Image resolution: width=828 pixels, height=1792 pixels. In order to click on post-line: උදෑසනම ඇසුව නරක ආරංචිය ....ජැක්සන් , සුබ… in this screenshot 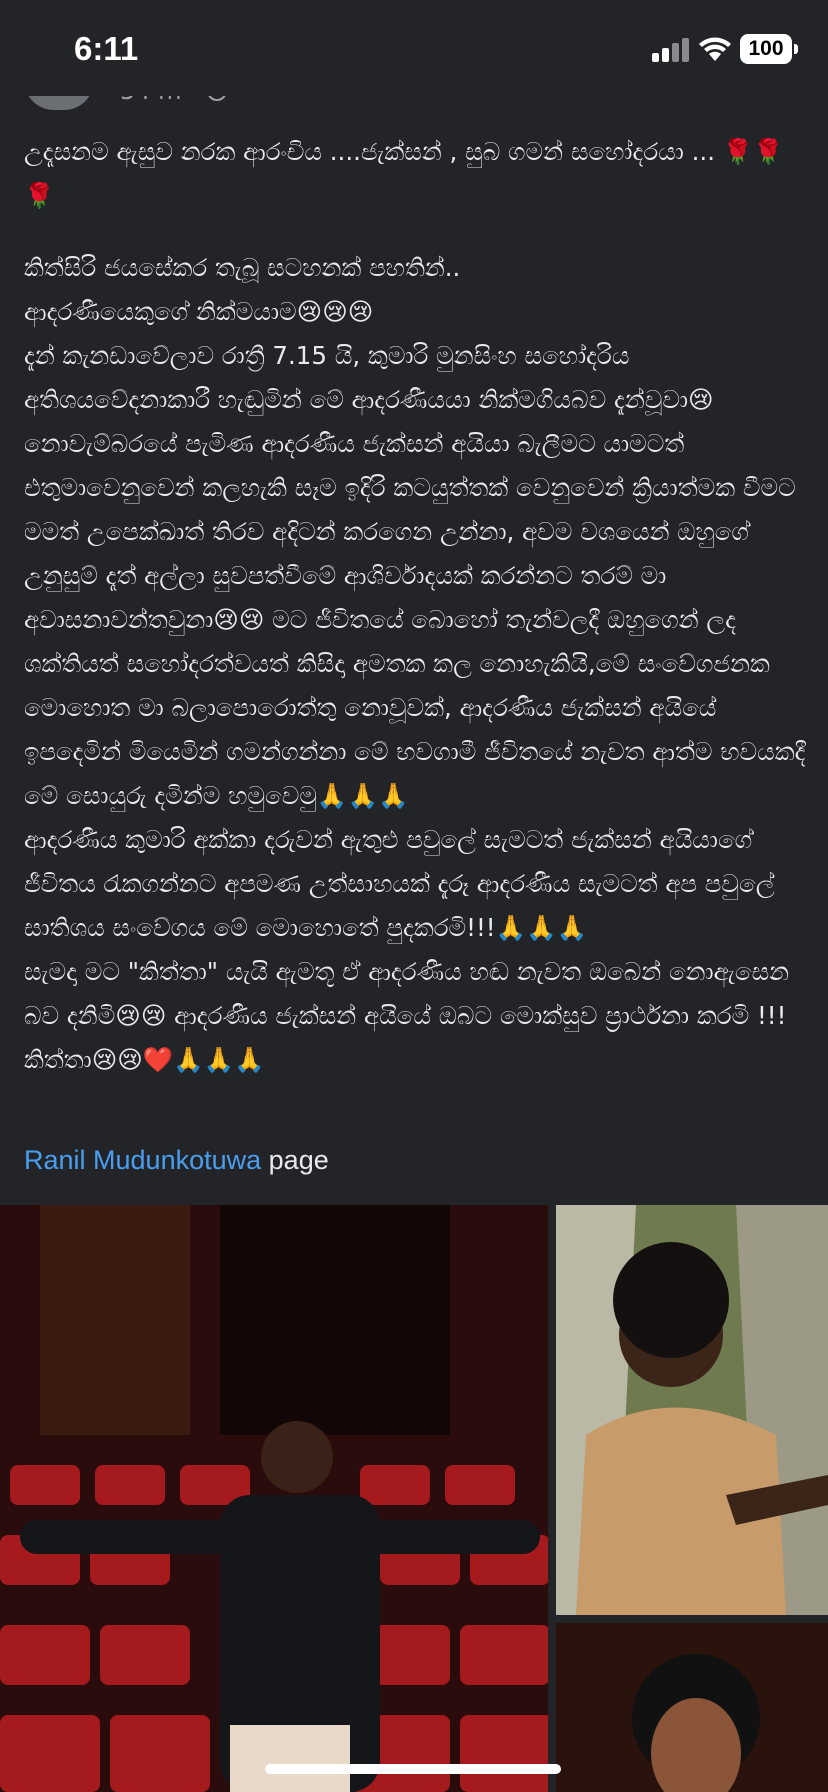, I will do `click(404, 173)`.